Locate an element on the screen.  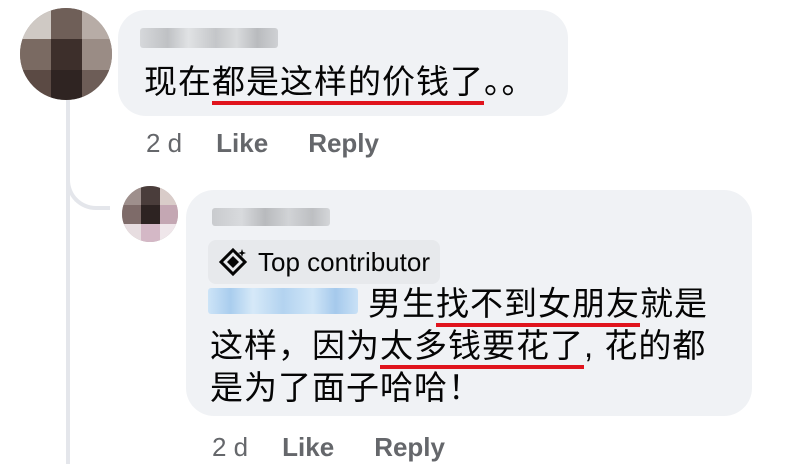
comment-text-part: 现在 is located at coordinates (178, 81).